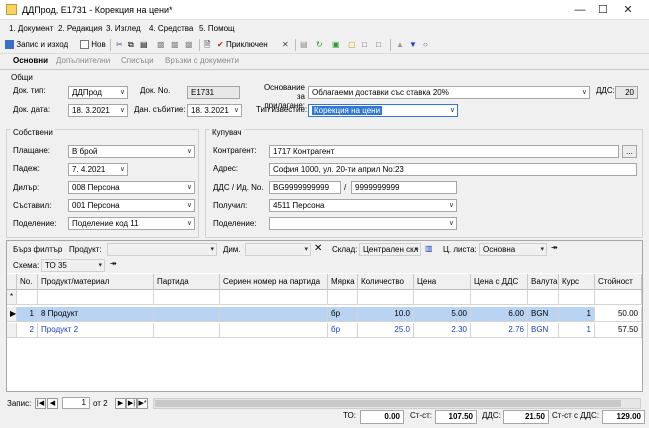 The image size is (649, 428). What do you see at coordinates (352, 45) in the screenshot?
I see `folder-icon: ▢` at bounding box center [352, 45].